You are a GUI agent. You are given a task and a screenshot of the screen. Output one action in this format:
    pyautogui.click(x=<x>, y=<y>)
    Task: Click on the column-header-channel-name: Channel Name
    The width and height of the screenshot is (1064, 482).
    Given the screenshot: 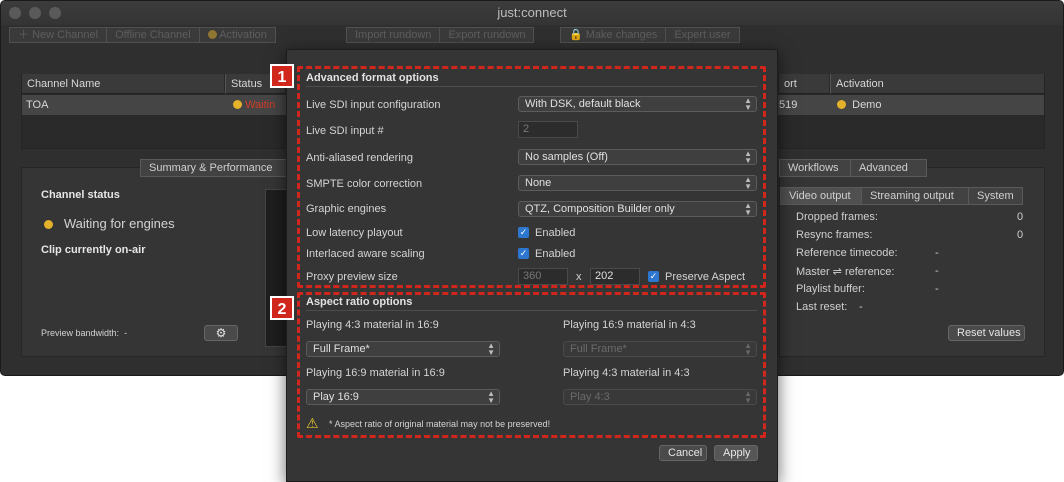 What is the action you would take?
    pyautogui.click(x=123, y=84)
    